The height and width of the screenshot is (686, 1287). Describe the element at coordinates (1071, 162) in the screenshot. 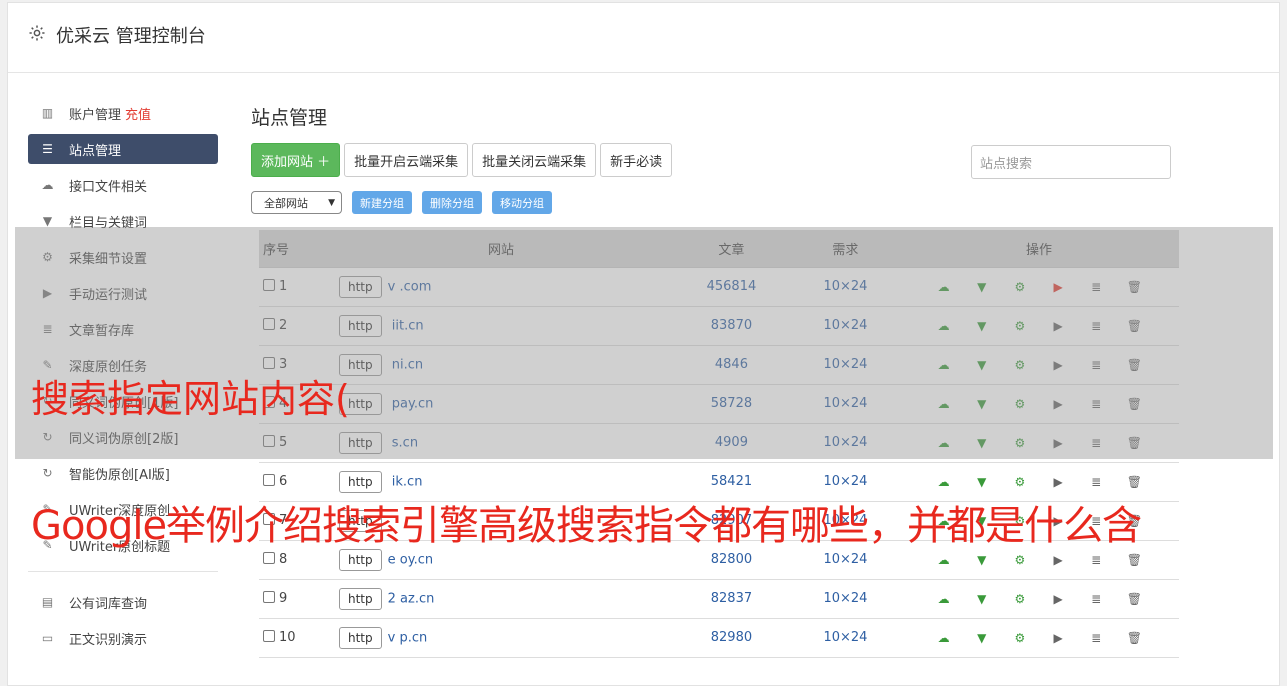

I see `site-search-input: 站点搜索` at that location.